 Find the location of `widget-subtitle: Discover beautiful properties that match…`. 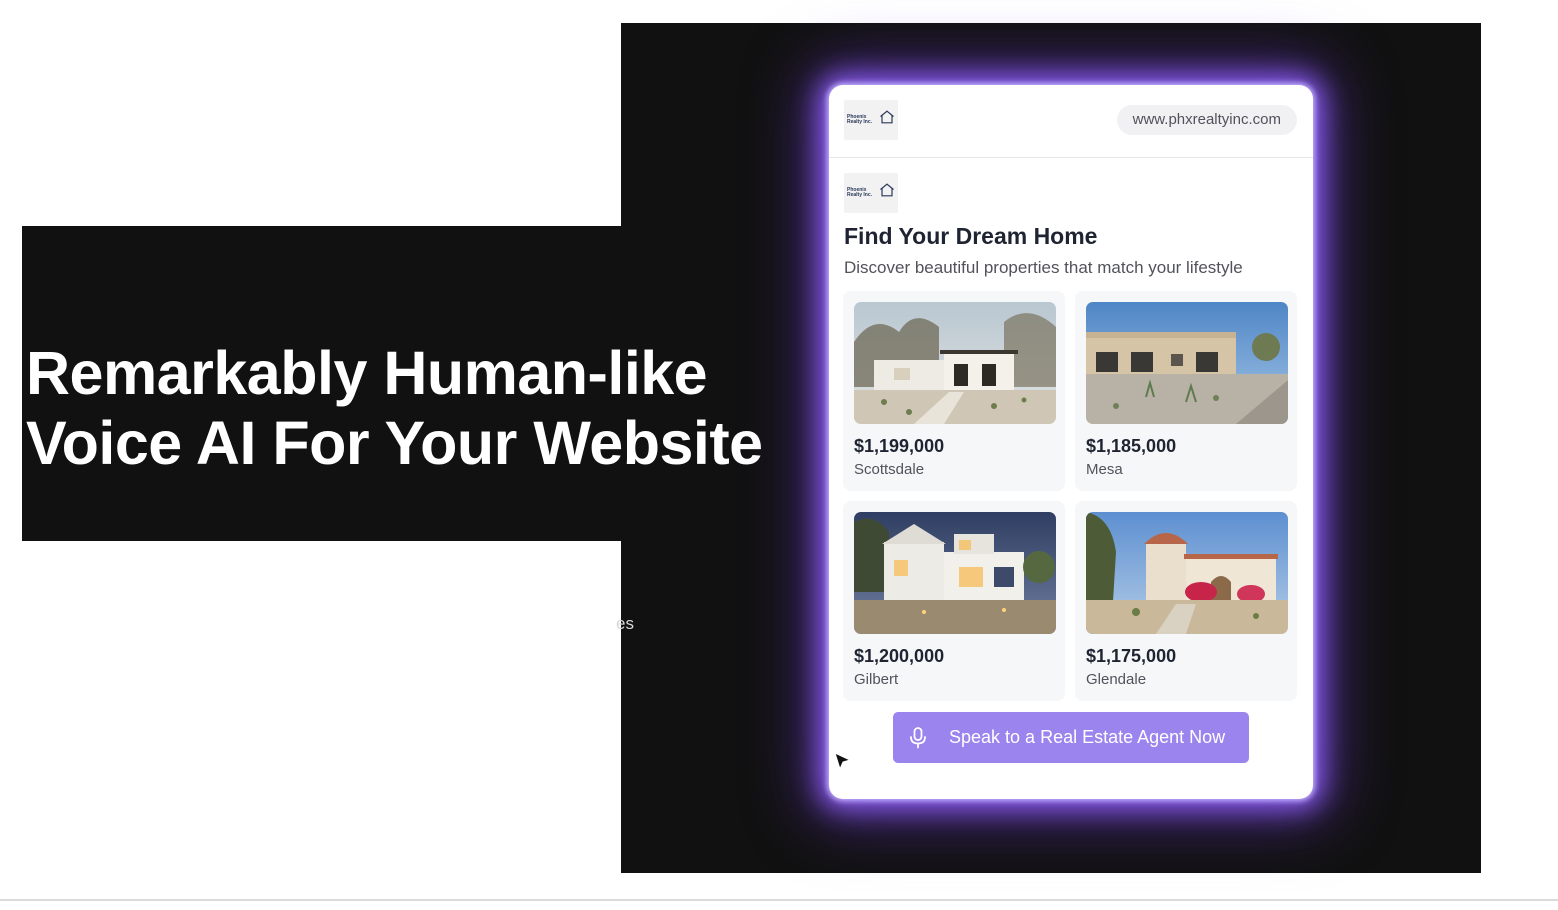

widget-subtitle: Discover beautiful properties that match… is located at coordinates (1043, 267).